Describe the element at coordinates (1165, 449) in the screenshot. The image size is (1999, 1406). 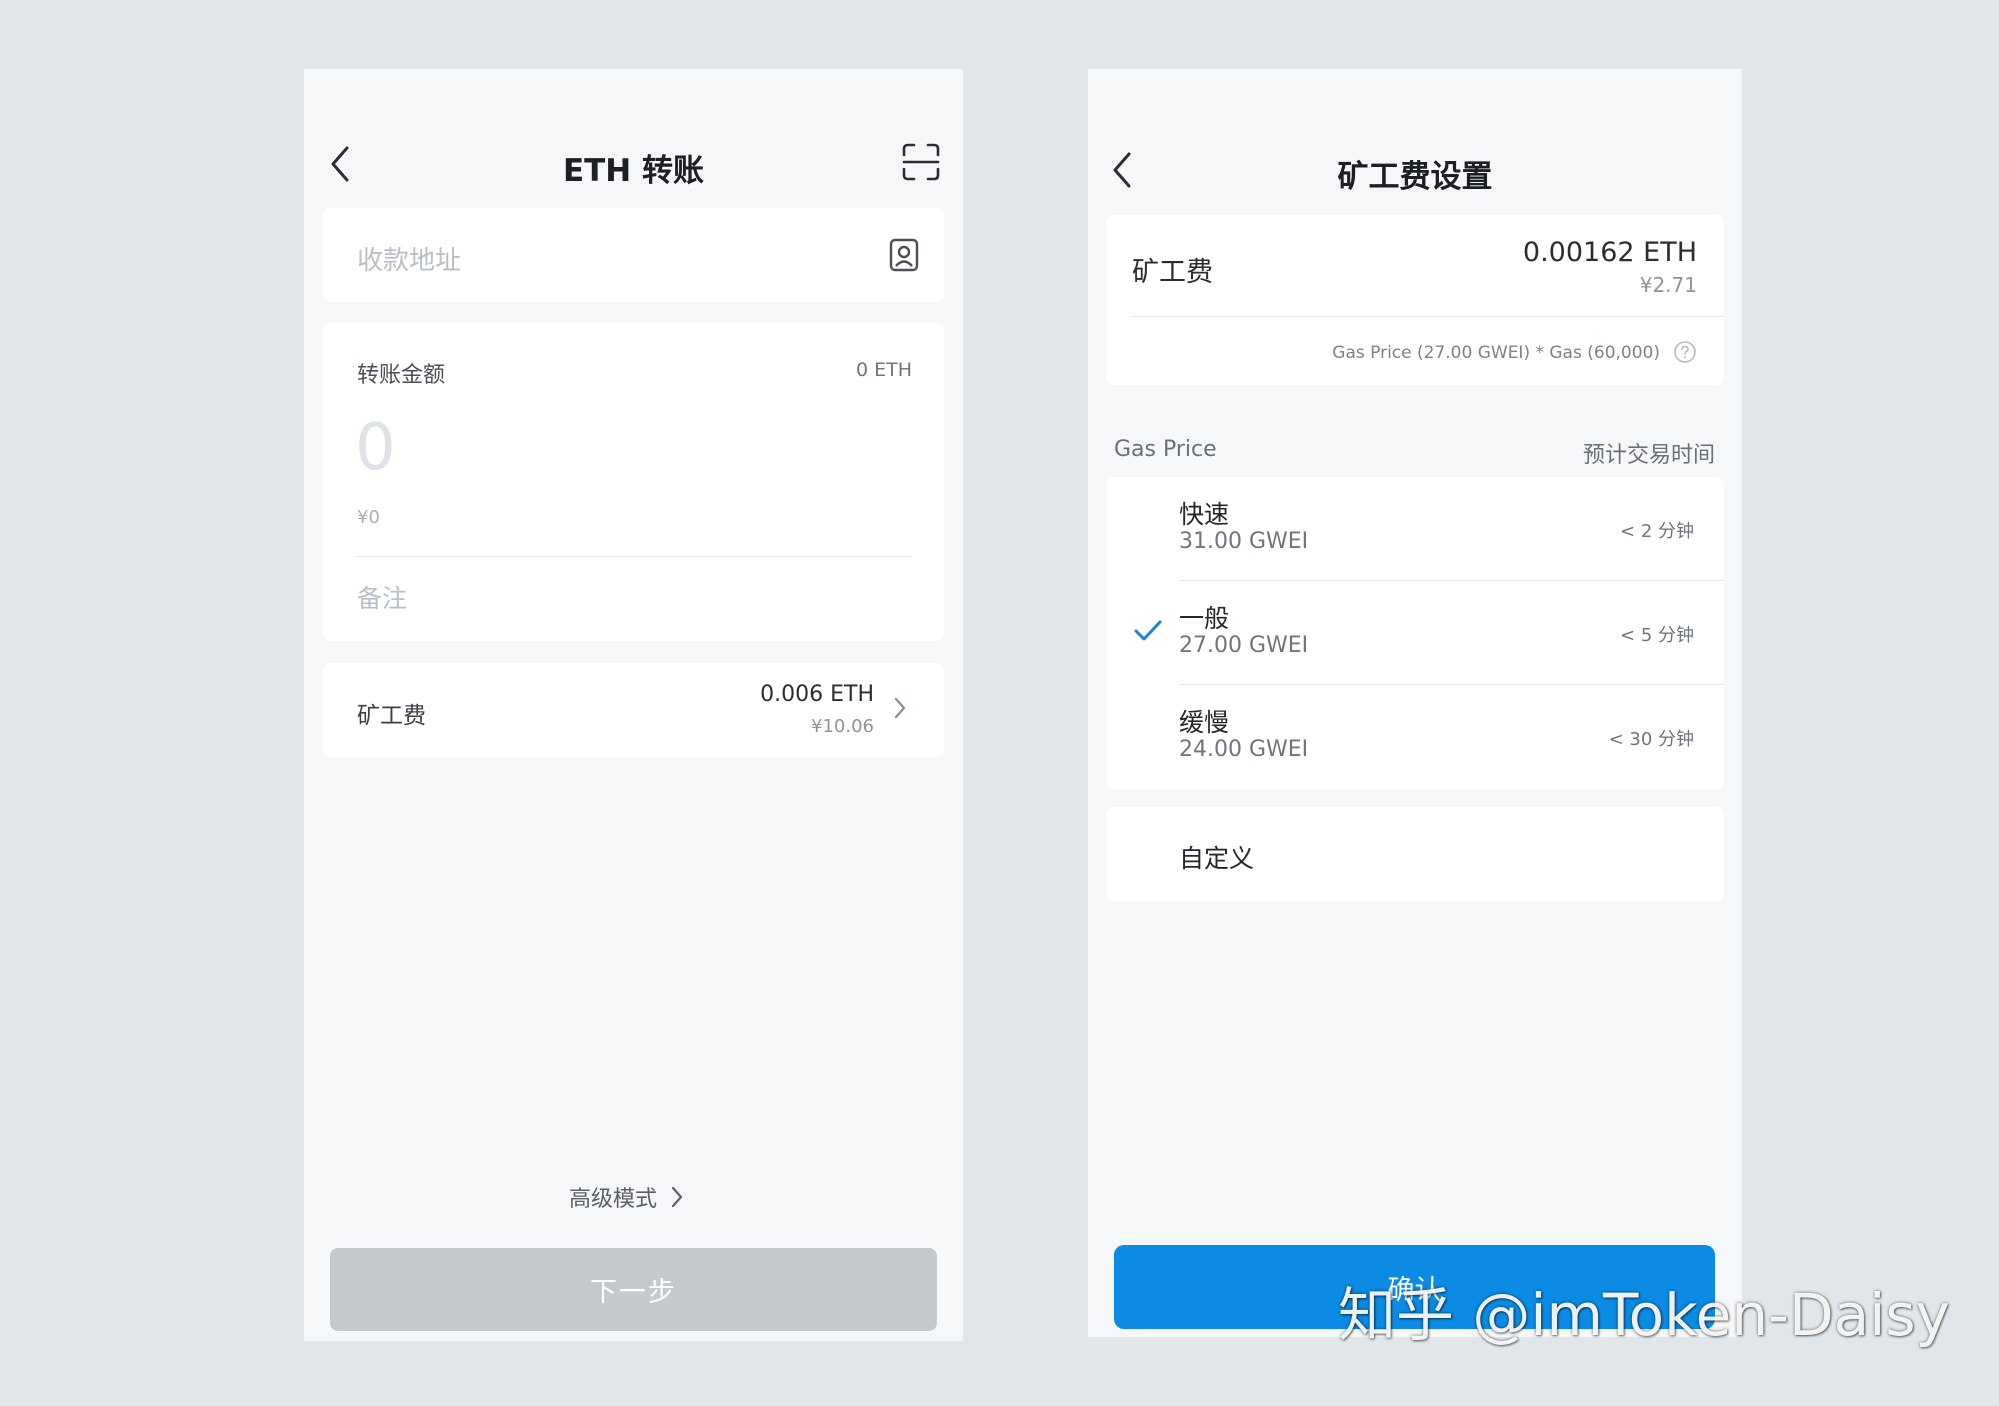
I see `gas-price-header: Gas Price` at that location.